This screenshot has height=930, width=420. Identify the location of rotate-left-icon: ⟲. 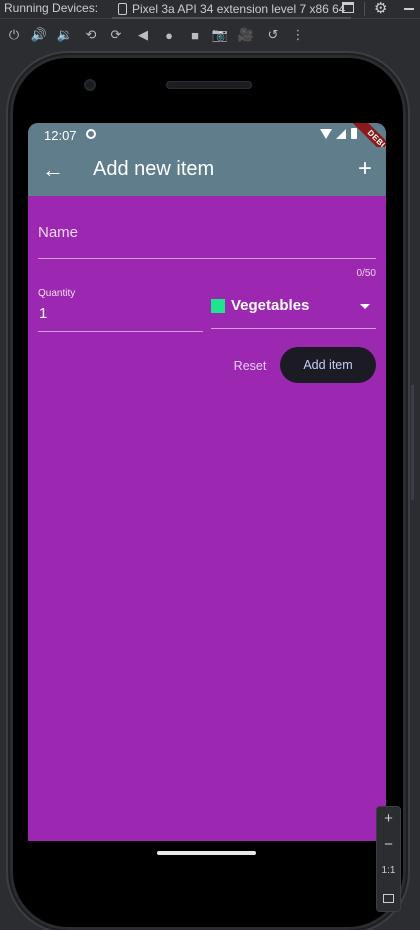
(91, 35).